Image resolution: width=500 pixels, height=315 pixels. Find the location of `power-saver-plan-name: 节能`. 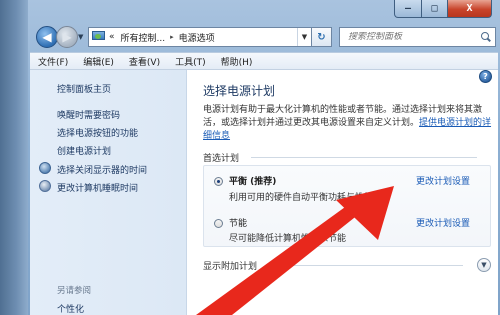

power-saver-plan-name: 节能 is located at coordinates (238, 222).